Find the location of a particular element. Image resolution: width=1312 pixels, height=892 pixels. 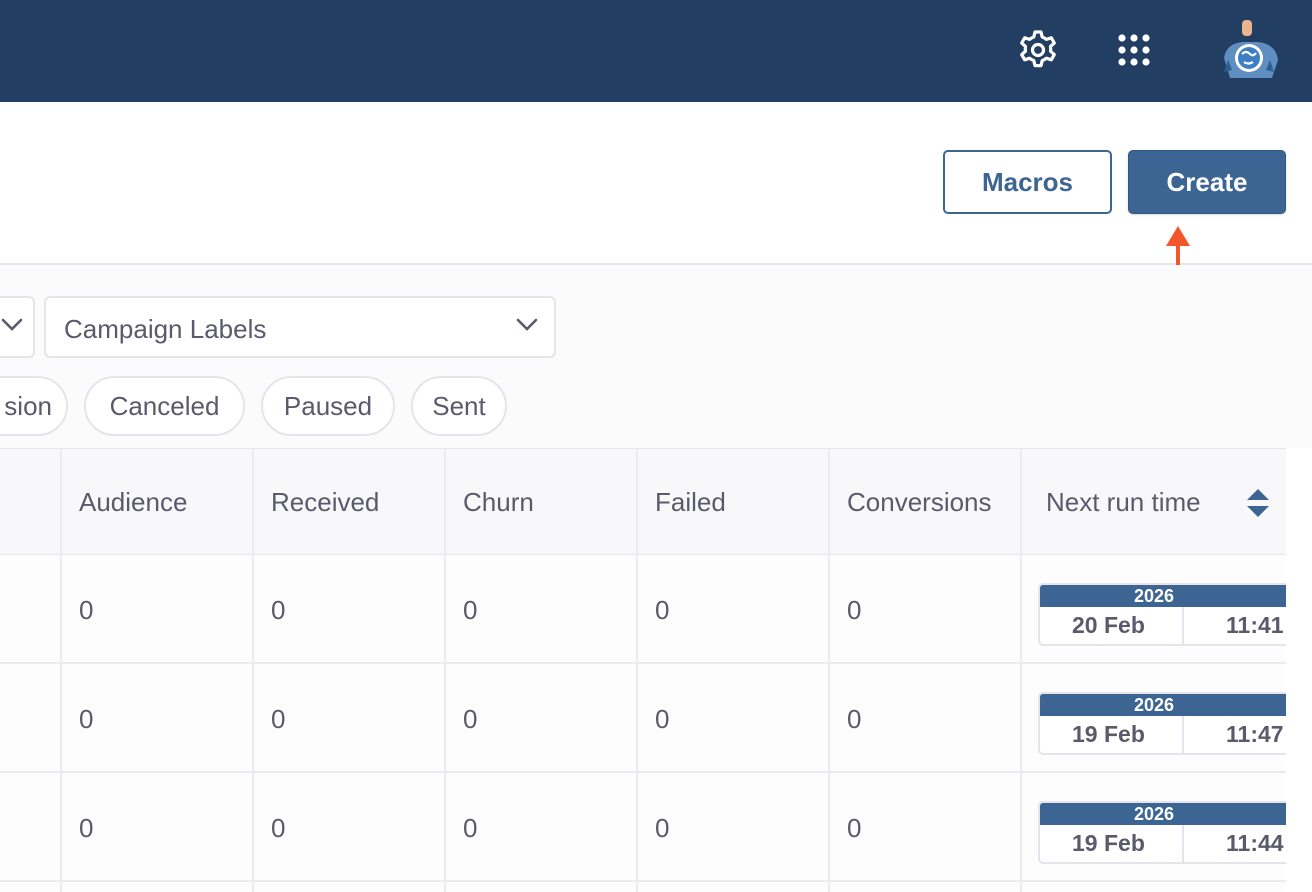

datetime-time: 11:44 is located at coordinates (1255, 843).